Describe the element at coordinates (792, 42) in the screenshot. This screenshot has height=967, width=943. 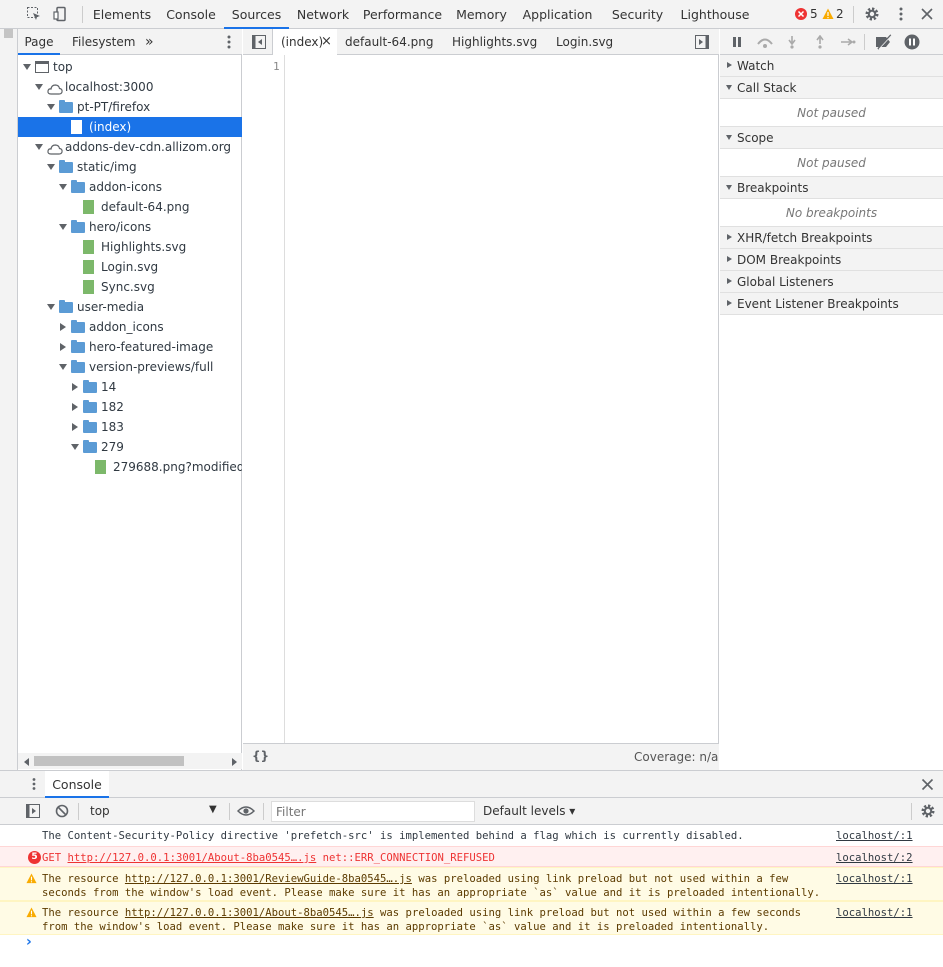
I see `step-into-icon` at that location.